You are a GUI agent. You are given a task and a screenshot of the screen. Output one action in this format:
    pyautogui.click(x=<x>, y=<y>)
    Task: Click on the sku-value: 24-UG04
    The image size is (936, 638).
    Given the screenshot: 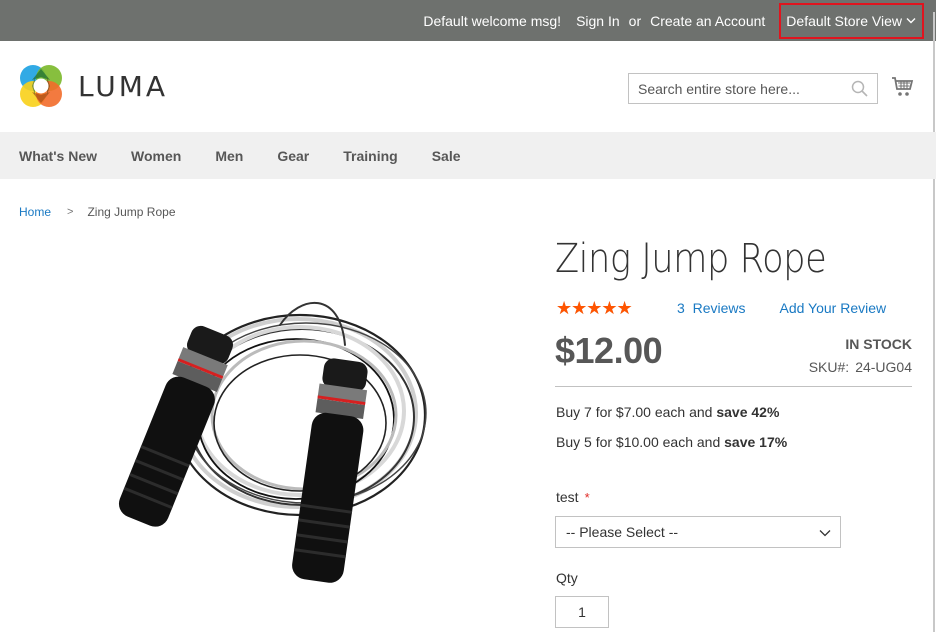 What is the action you would take?
    pyautogui.click(x=883, y=367)
    